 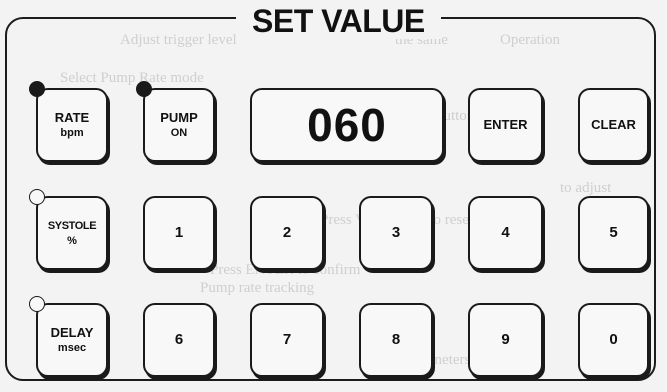 What do you see at coordinates (179, 133) in the screenshot?
I see `pump-button-state: ON` at bounding box center [179, 133].